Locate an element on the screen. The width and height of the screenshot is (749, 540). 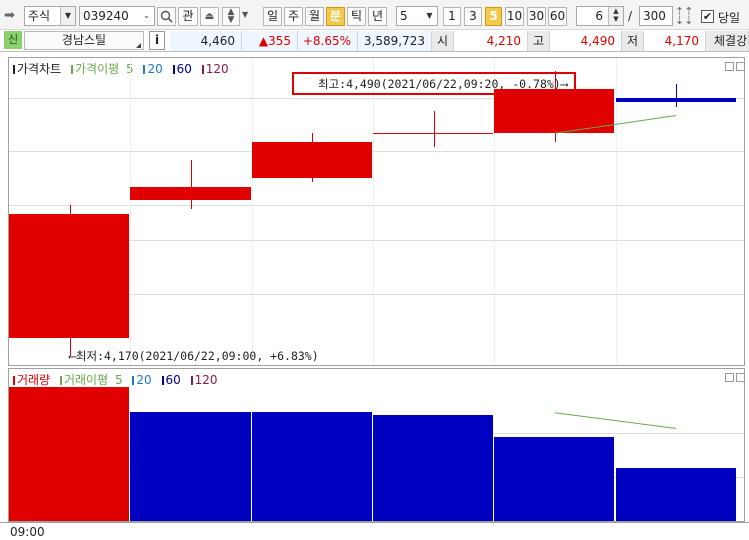
count-input: 6 ▲ ▼ is located at coordinates (600, 16).